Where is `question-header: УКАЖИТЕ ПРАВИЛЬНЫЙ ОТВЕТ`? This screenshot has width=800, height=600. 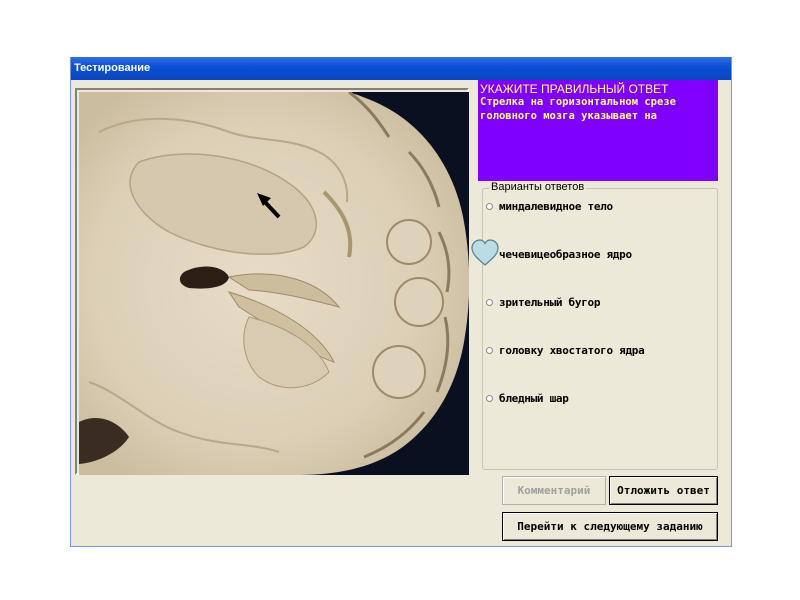
question-header: УКАЖИТЕ ПРАВИЛЬНЫЙ ОТВЕТ is located at coordinates (574, 89).